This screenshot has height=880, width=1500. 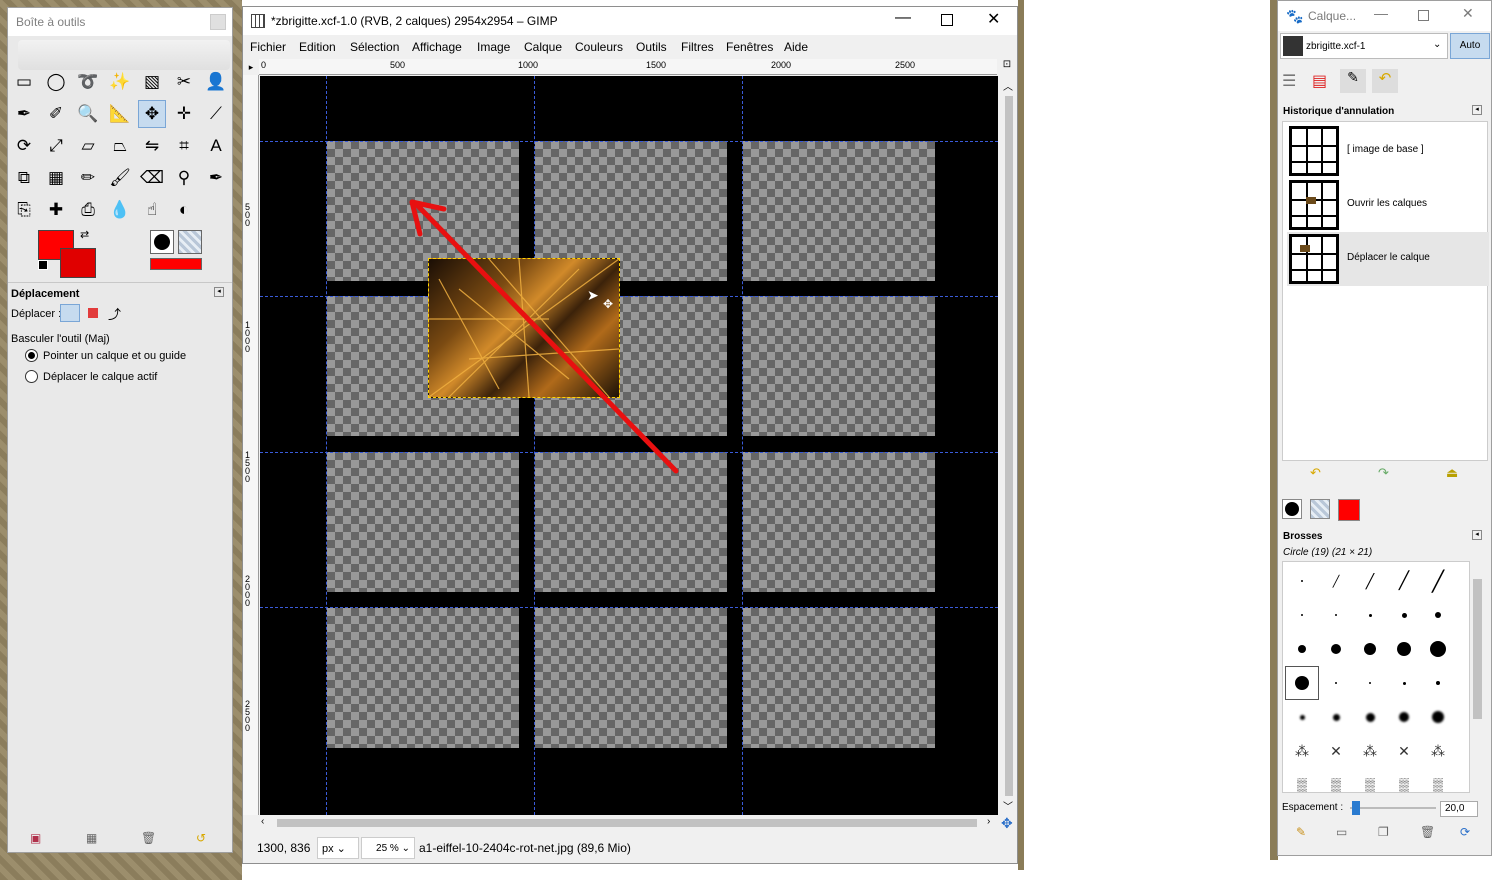 What do you see at coordinates (1319, 81) in the screenshot?
I see `tab-channels: ▤` at bounding box center [1319, 81].